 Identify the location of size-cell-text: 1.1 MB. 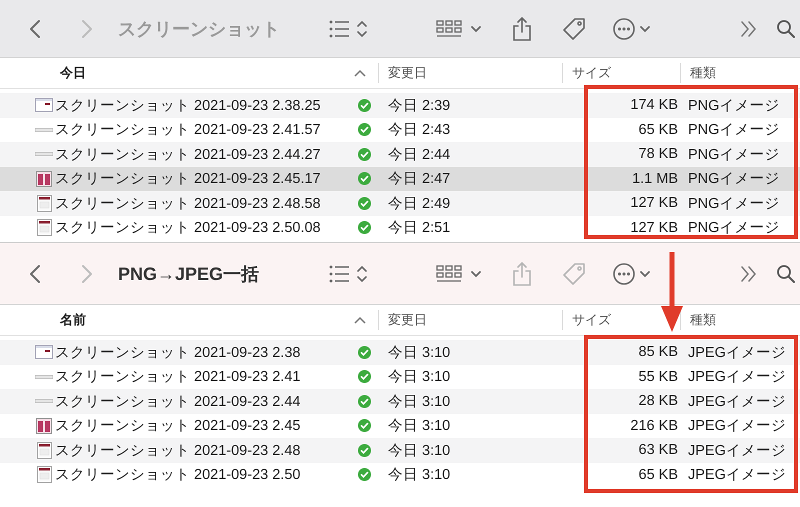
(654, 178).